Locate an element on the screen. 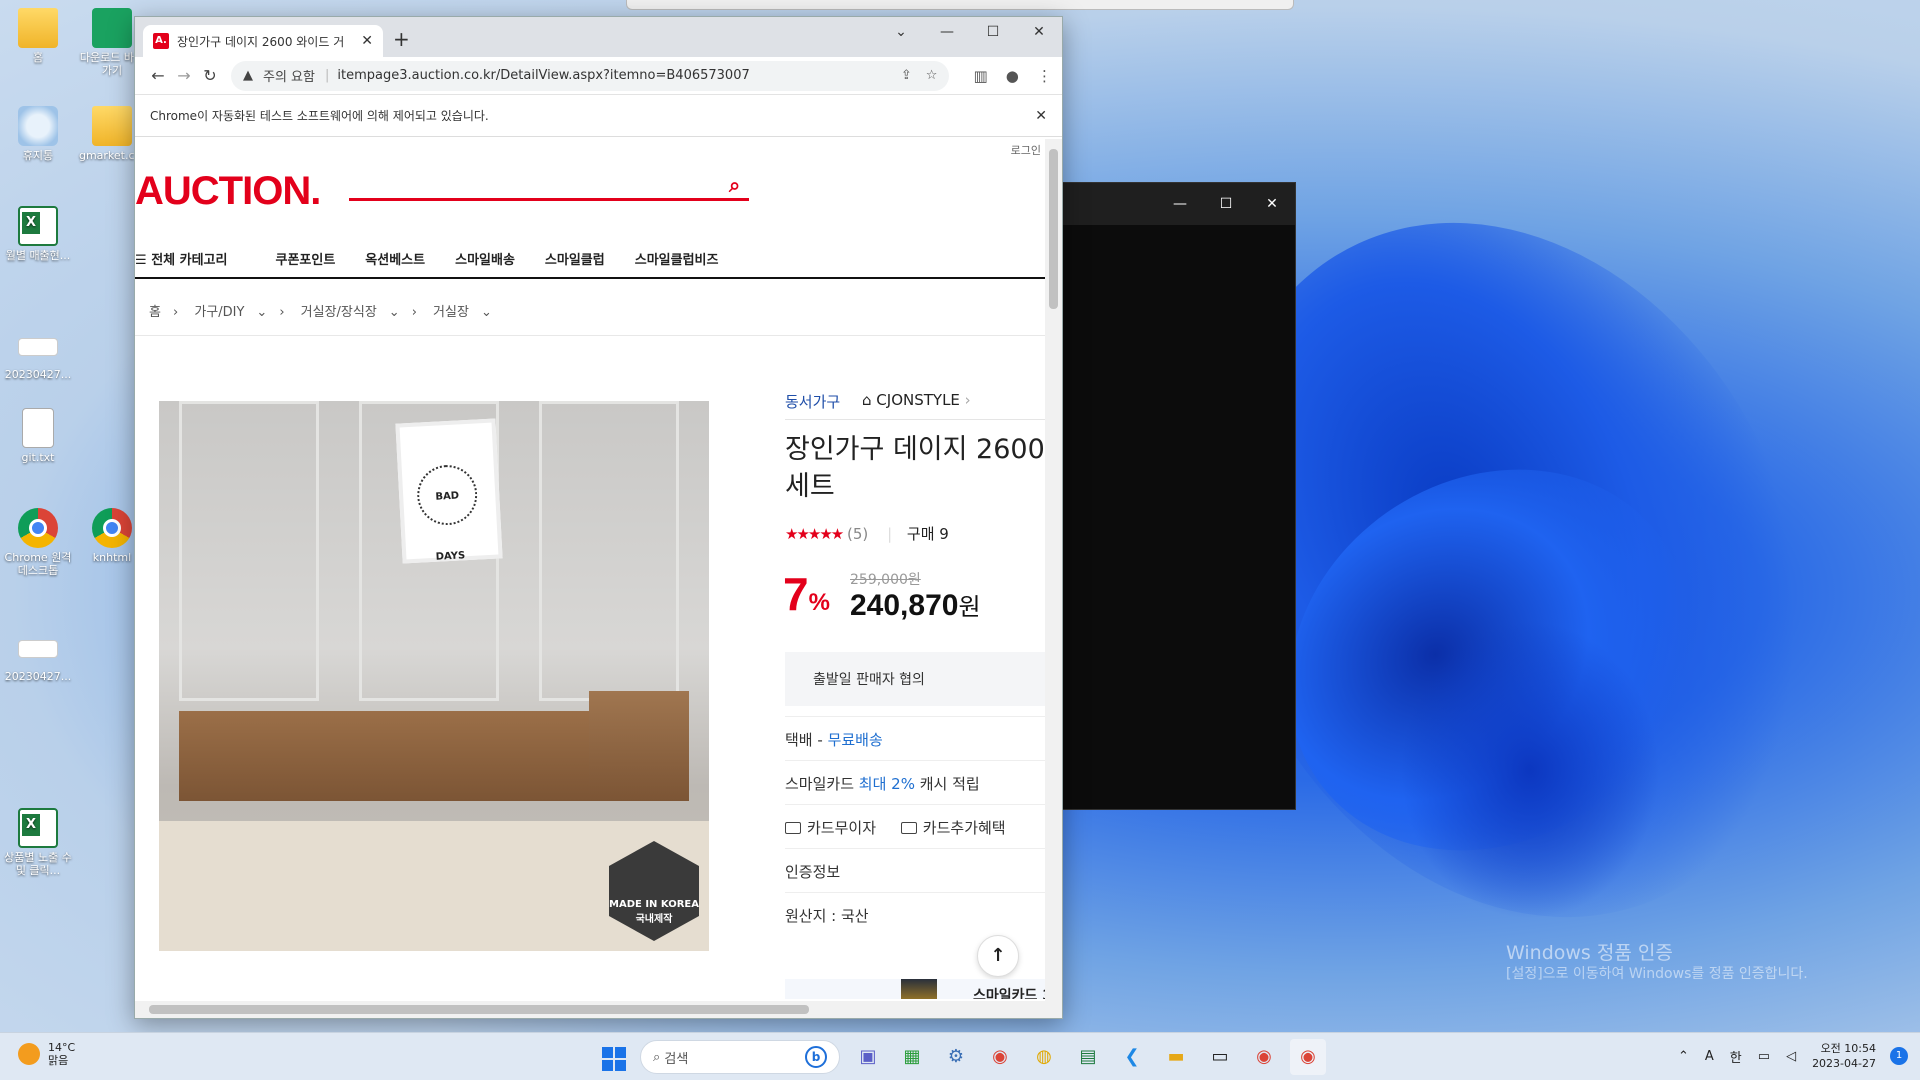 This screenshot has width=1920, height=1080. taskbar-search: ⌕ 검색 b is located at coordinates (740, 1057).